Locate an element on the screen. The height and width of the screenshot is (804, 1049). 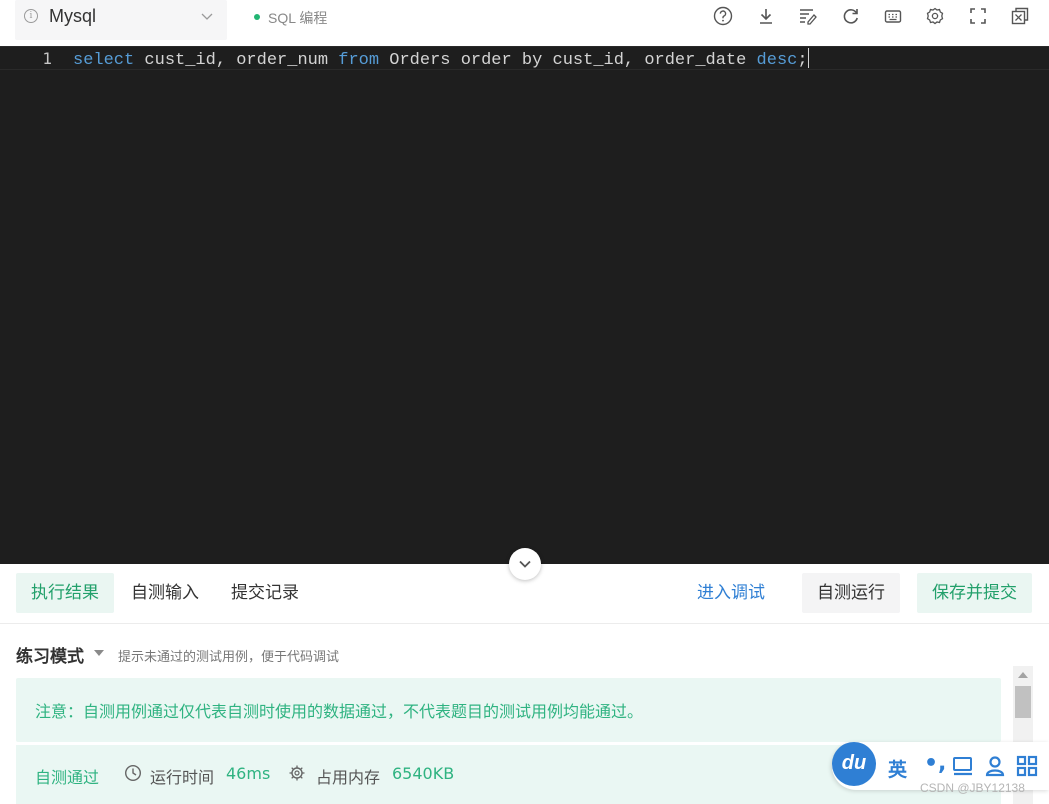
text-cursor is located at coordinates (808, 58).